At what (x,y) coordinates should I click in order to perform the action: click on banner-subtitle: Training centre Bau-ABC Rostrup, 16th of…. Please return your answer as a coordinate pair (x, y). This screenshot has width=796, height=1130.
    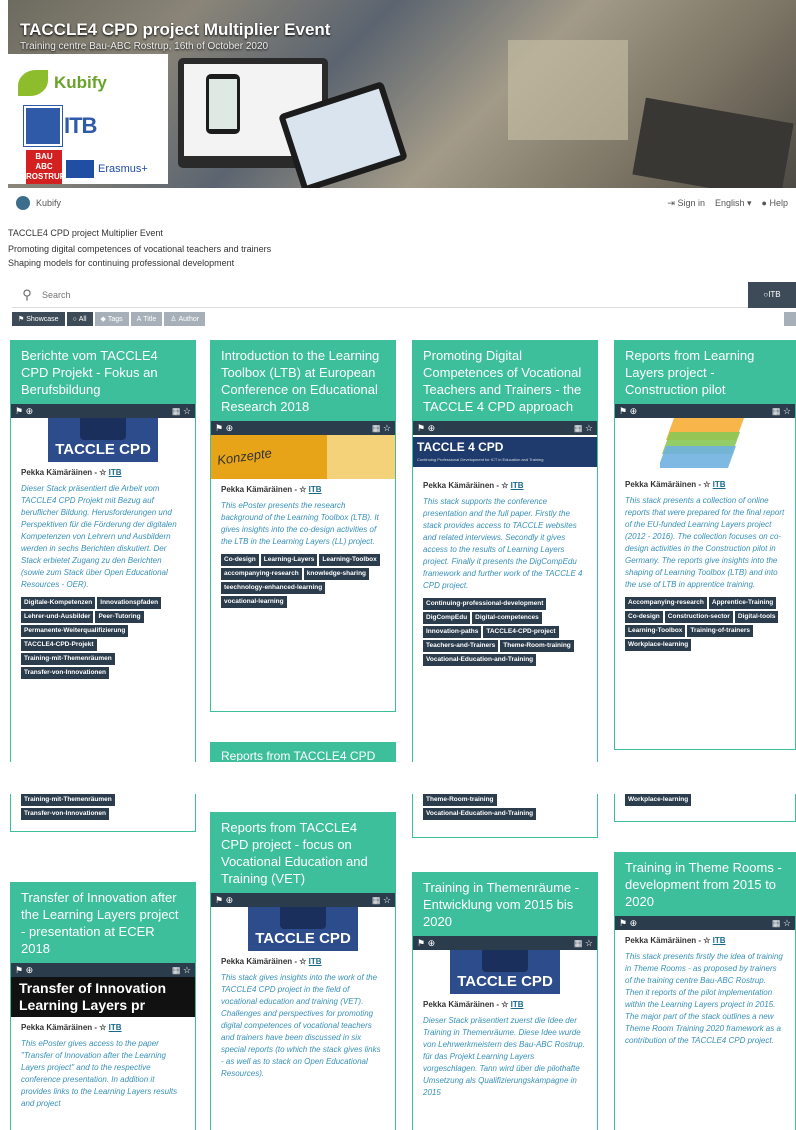
    Looking at the image, I should click on (144, 46).